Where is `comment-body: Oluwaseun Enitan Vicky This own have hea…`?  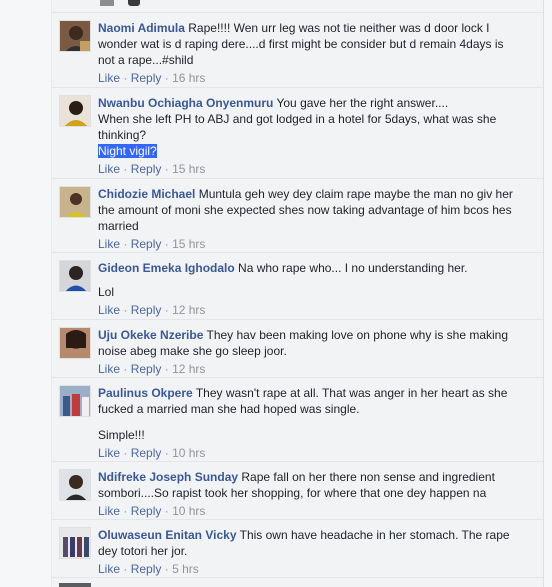
comment-body: Oluwaseun Enitan Vicky This own have hea… is located at coordinates (308, 543).